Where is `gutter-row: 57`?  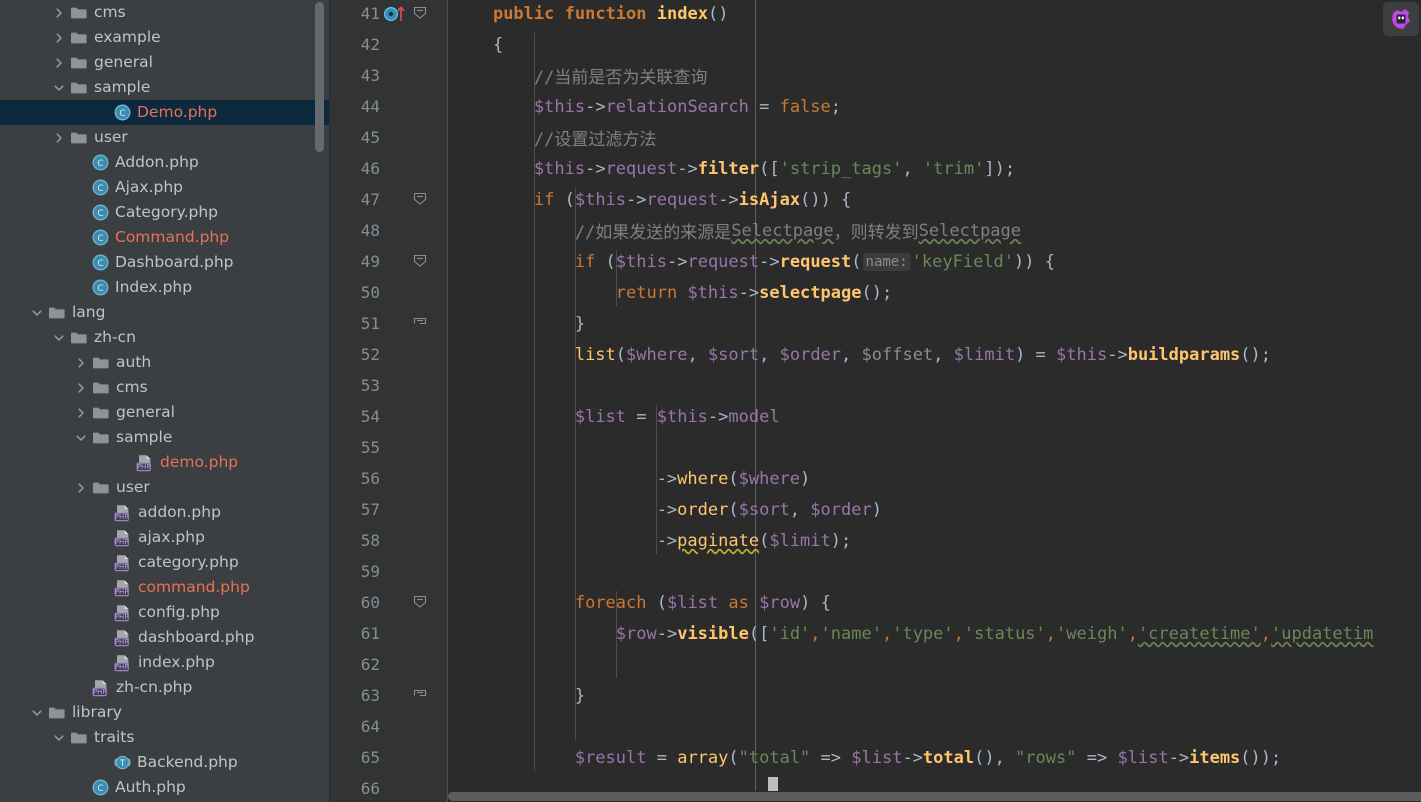 gutter-row: 57 is located at coordinates (389, 509).